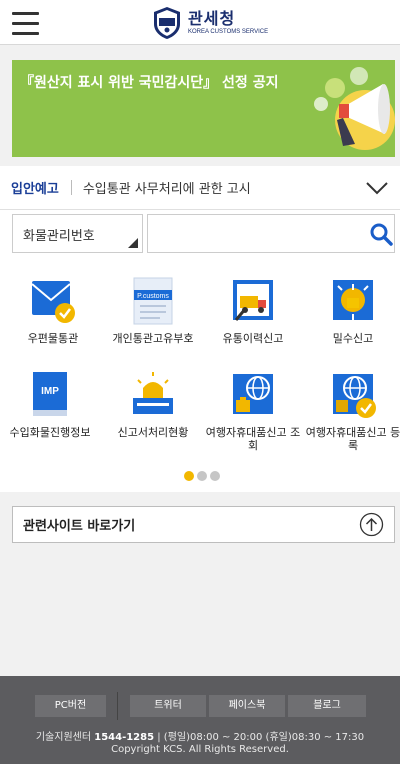  I want to click on search-icon, so click(381, 234).